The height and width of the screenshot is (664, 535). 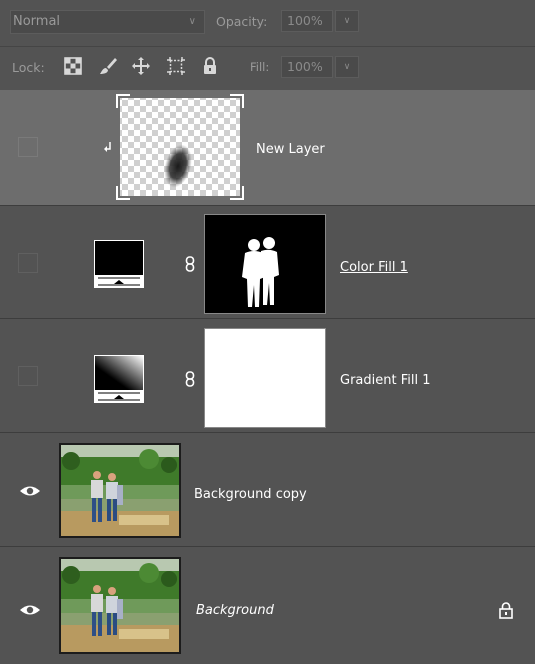 What do you see at coordinates (385, 380) in the screenshot?
I see `layer-name: Gradient Fill 1` at bounding box center [385, 380].